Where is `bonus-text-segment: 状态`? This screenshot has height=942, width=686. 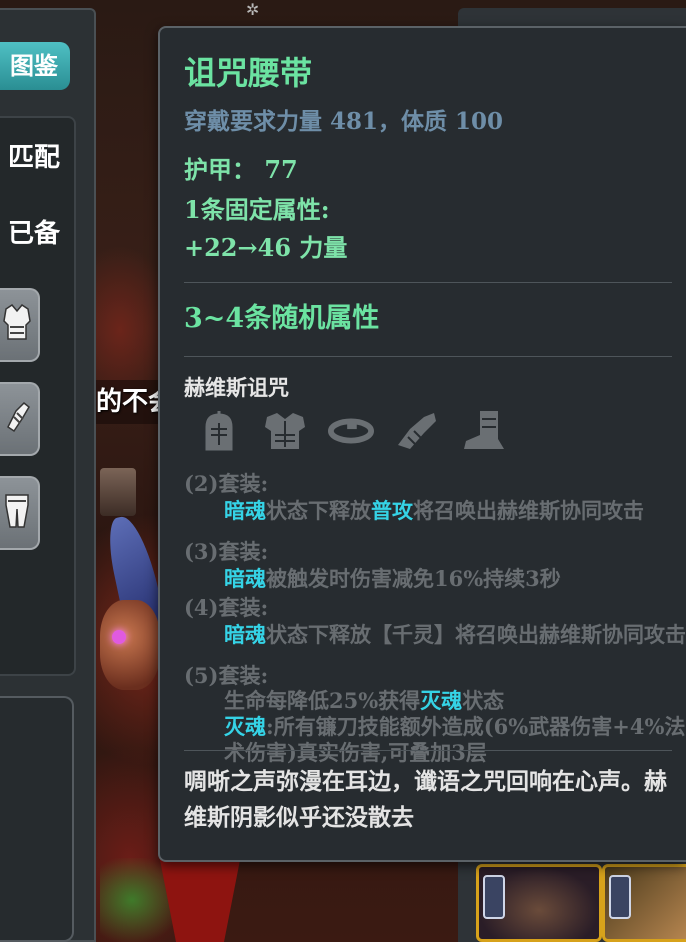 bonus-text-segment: 状态 is located at coordinates (483, 700).